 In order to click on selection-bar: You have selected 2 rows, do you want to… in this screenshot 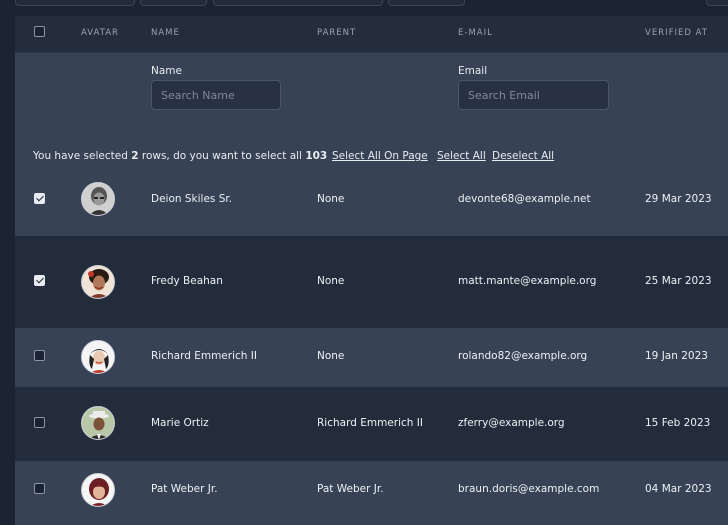, I will do `click(371, 156)`.